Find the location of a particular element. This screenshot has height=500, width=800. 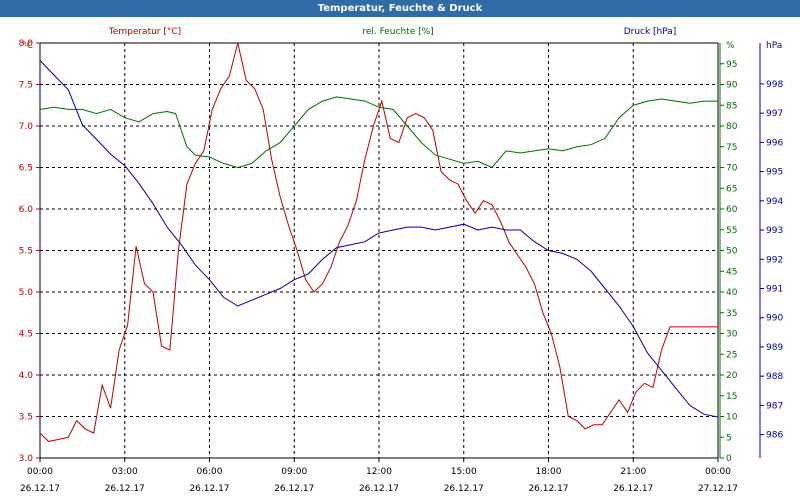

x-tick-label-time: 21:00 is located at coordinates (633, 472).